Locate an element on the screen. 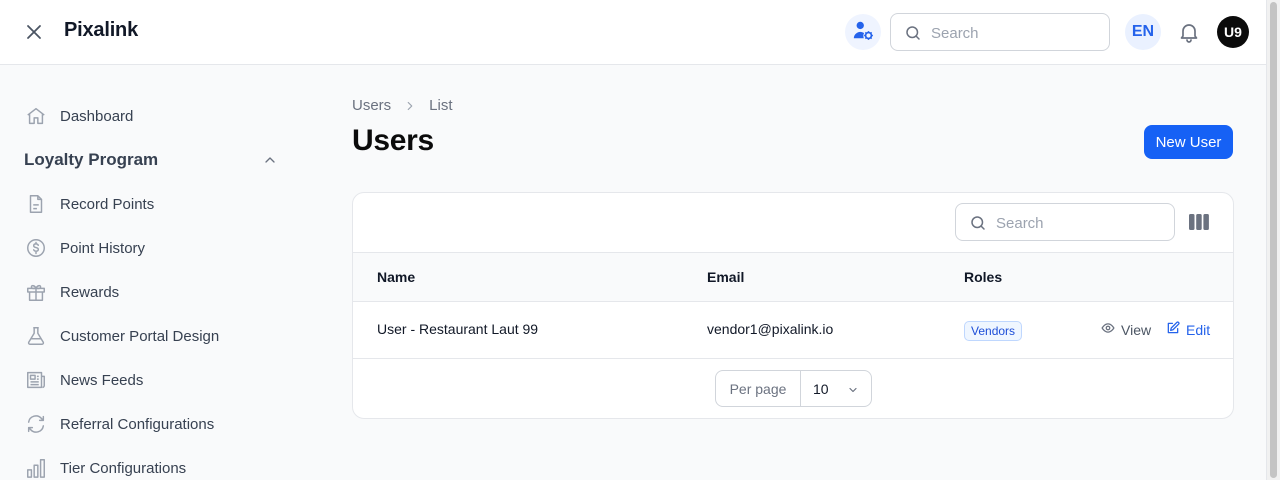 The height and width of the screenshot is (480, 1280). user-settings-button is located at coordinates (863, 32).